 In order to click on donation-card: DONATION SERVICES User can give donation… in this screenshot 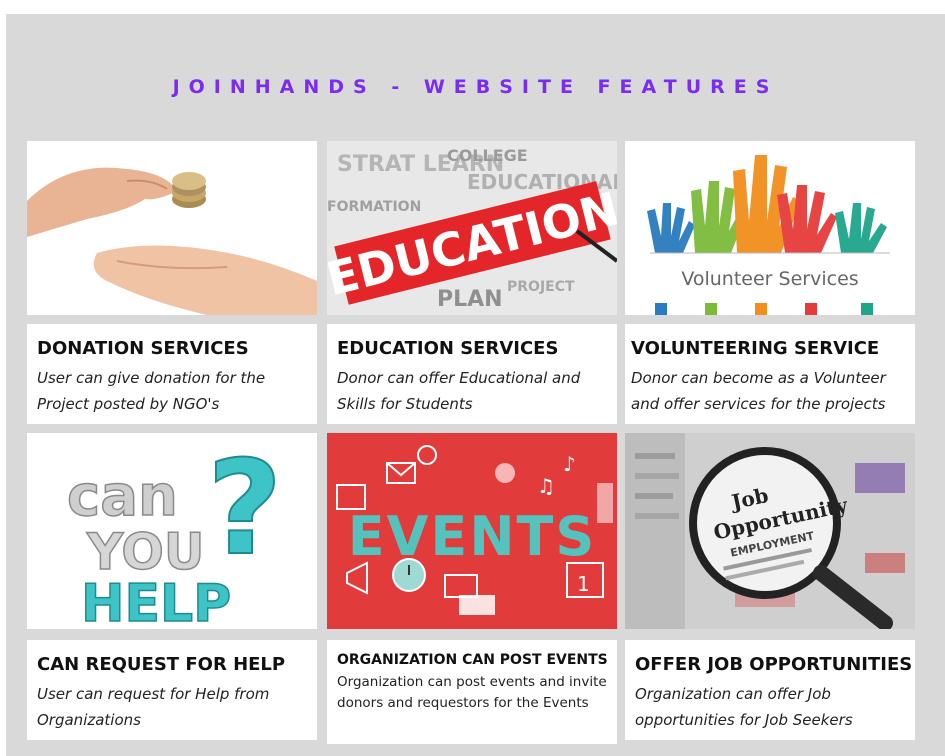, I will do `click(172, 374)`.